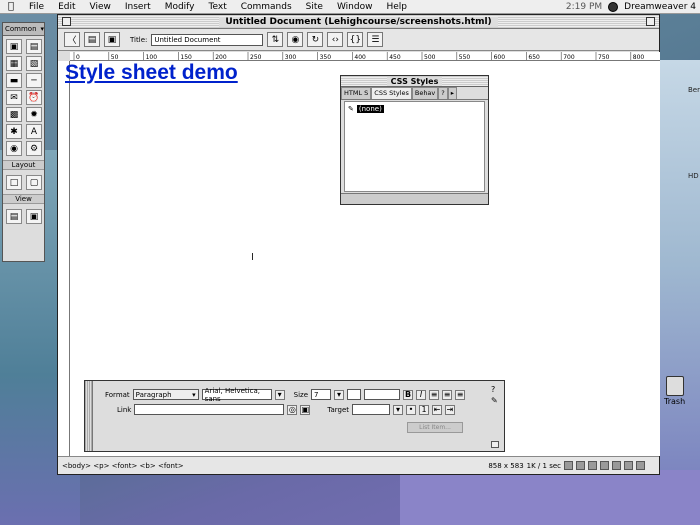 The image size is (700, 525). Describe the element at coordinates (339, 394) in the screenshot. I see `size-dropdown-icon: ▾` at that location.